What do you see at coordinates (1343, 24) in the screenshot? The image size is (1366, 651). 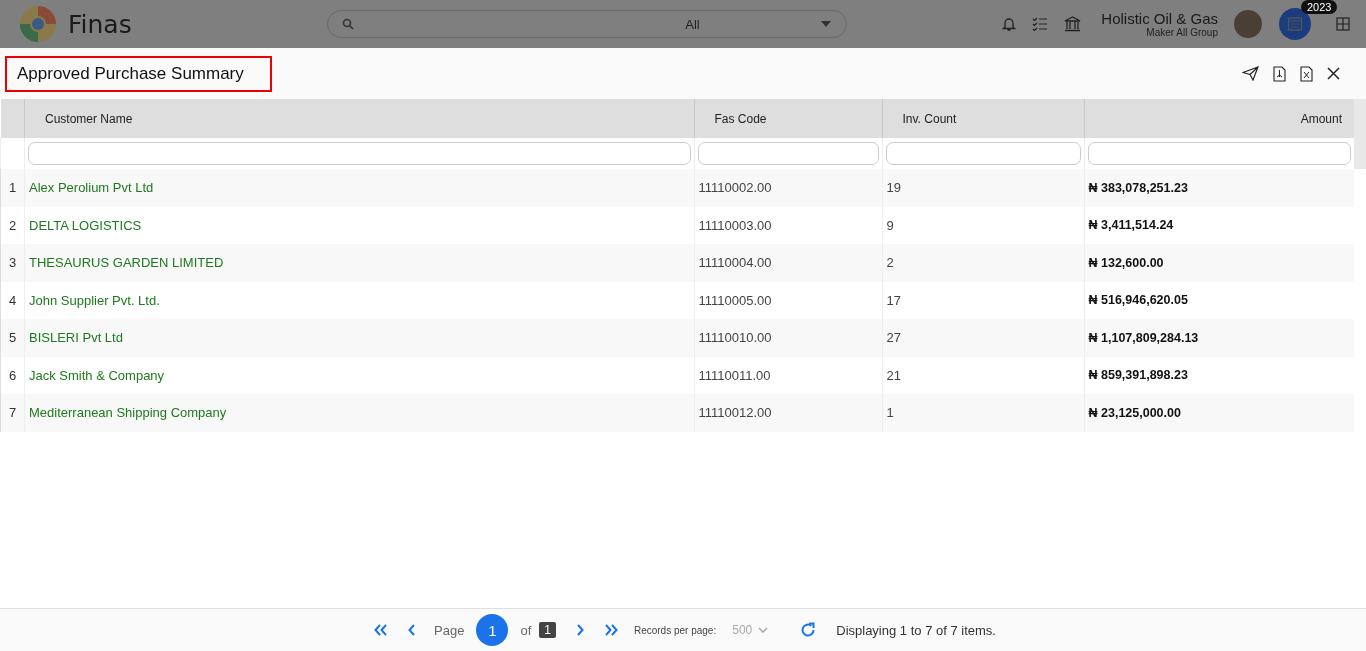 I see `grid-icon` at bounding box center [1343, 24].